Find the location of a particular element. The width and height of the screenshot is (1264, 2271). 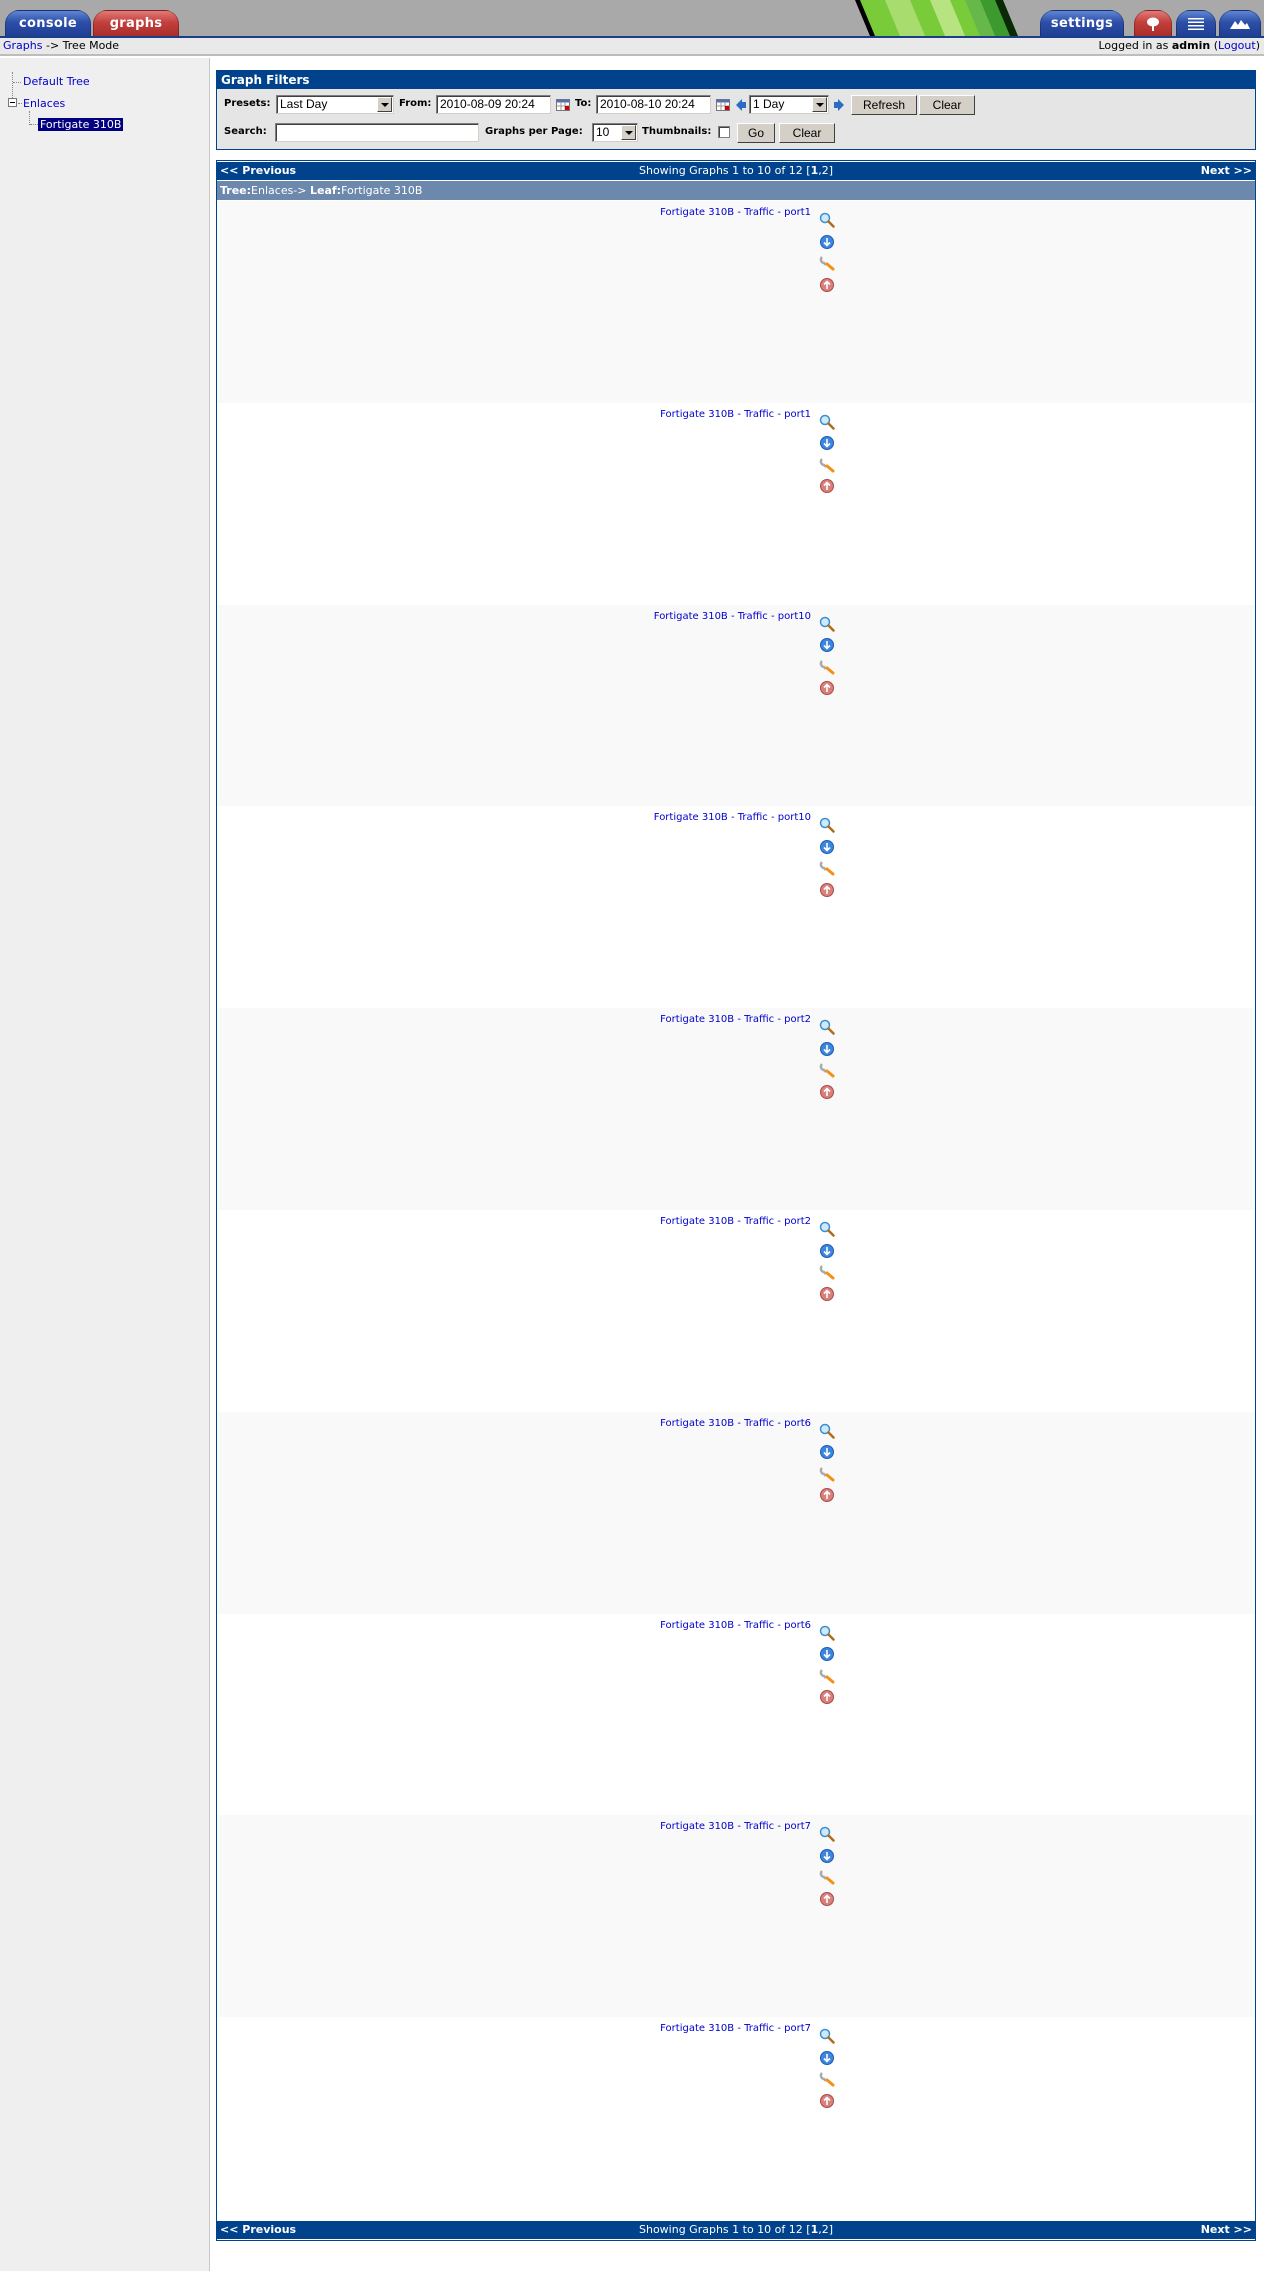

tab-graphs: graphs is located at coordinates (136, 23).